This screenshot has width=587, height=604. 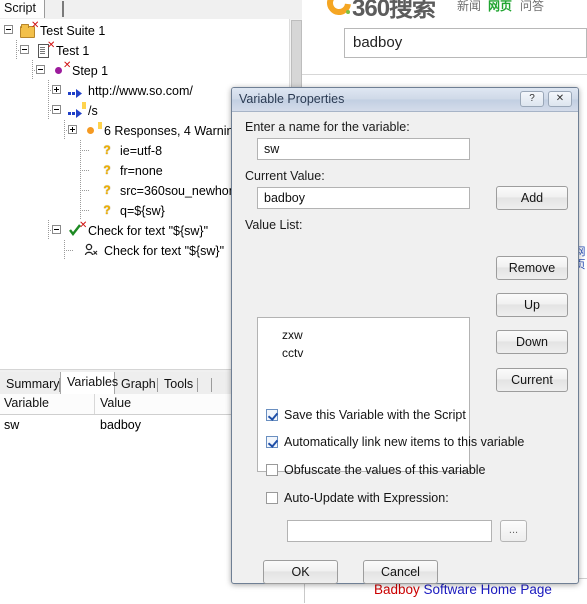 What do you see at coordinates (378, 42) in the screenshot?
I see `search-input-value: badboy` at bounding box center [378, 42].